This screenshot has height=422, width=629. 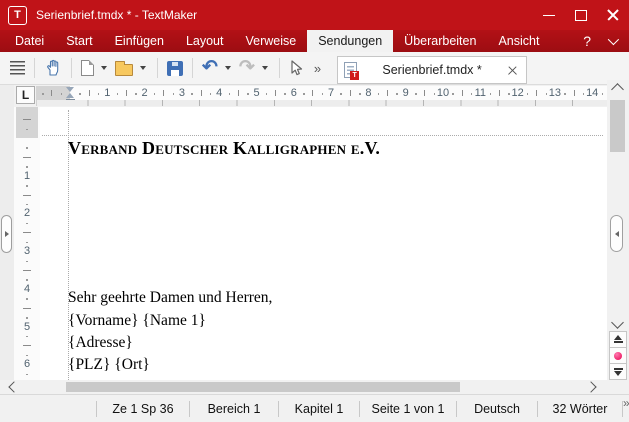 What do you see at coordinates (27, 175) in the screenshot?
I see `ruler-number: 1` at bounding box center [27, 175].